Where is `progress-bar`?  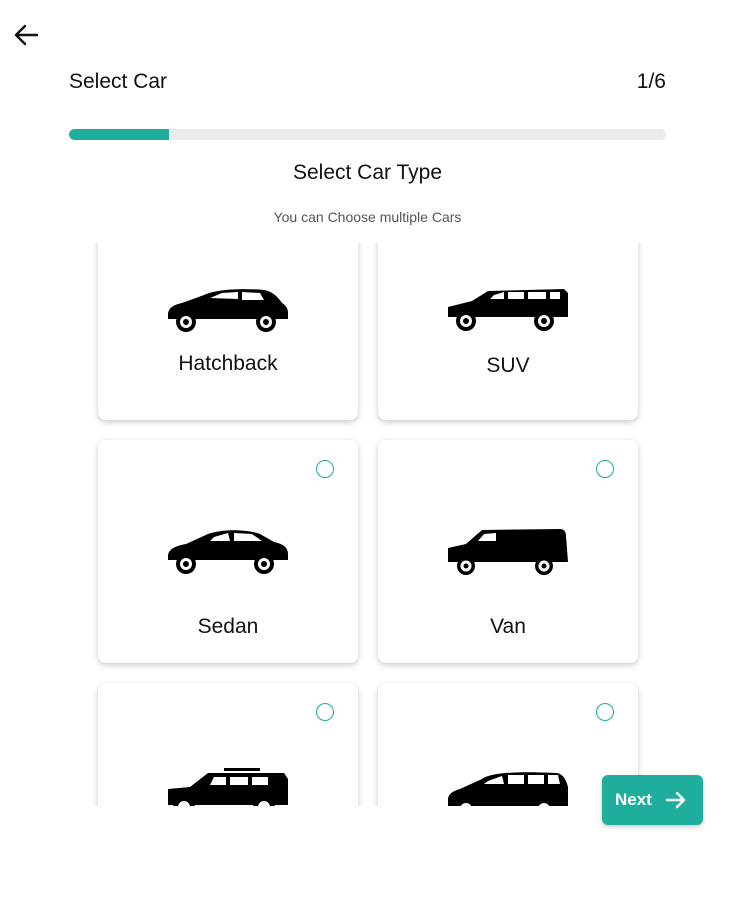
progress-bar is located at coordinates (367, 134).